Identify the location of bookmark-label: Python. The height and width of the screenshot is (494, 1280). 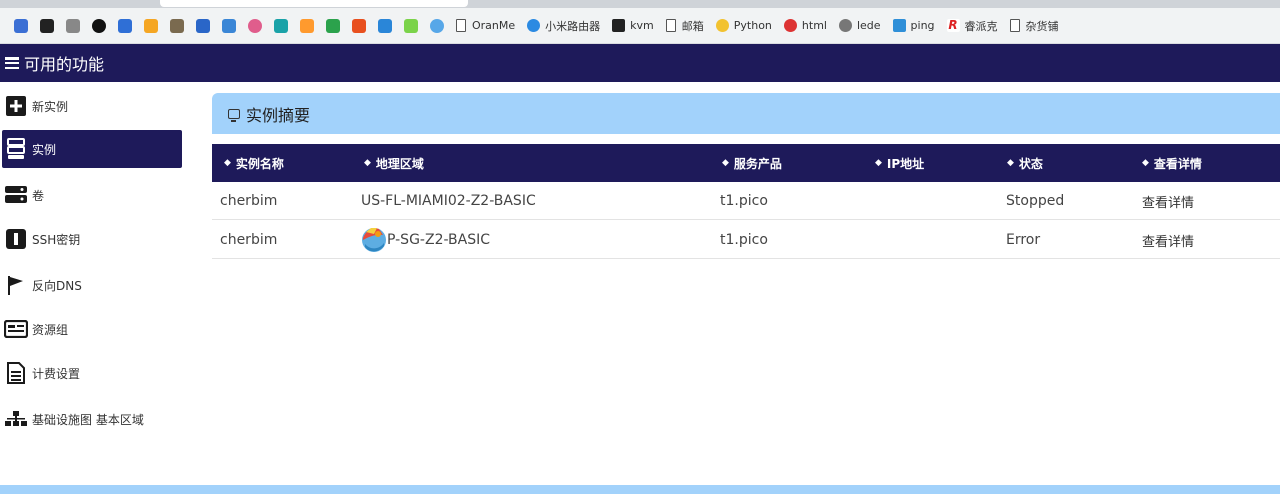
(752, 25).